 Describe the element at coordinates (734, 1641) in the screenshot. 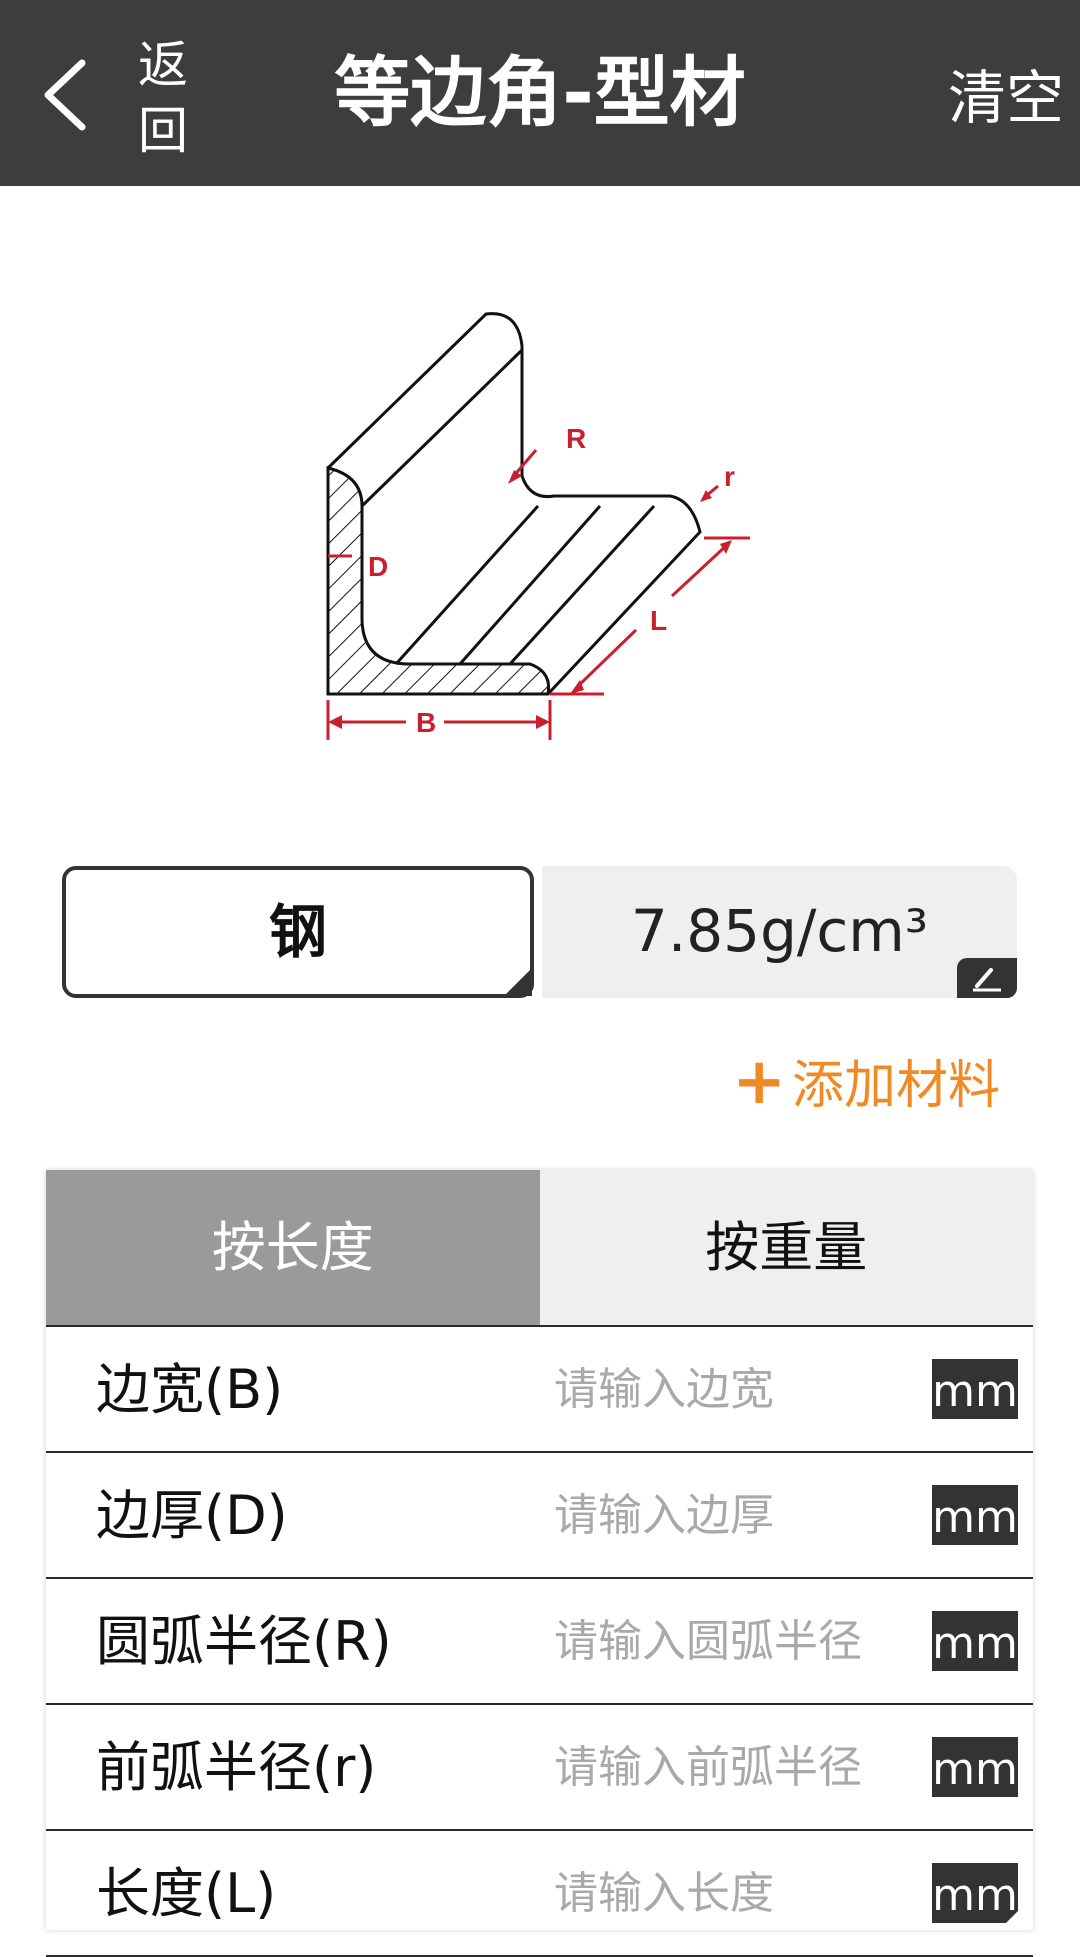

I see `arc-radius-input` at that location.